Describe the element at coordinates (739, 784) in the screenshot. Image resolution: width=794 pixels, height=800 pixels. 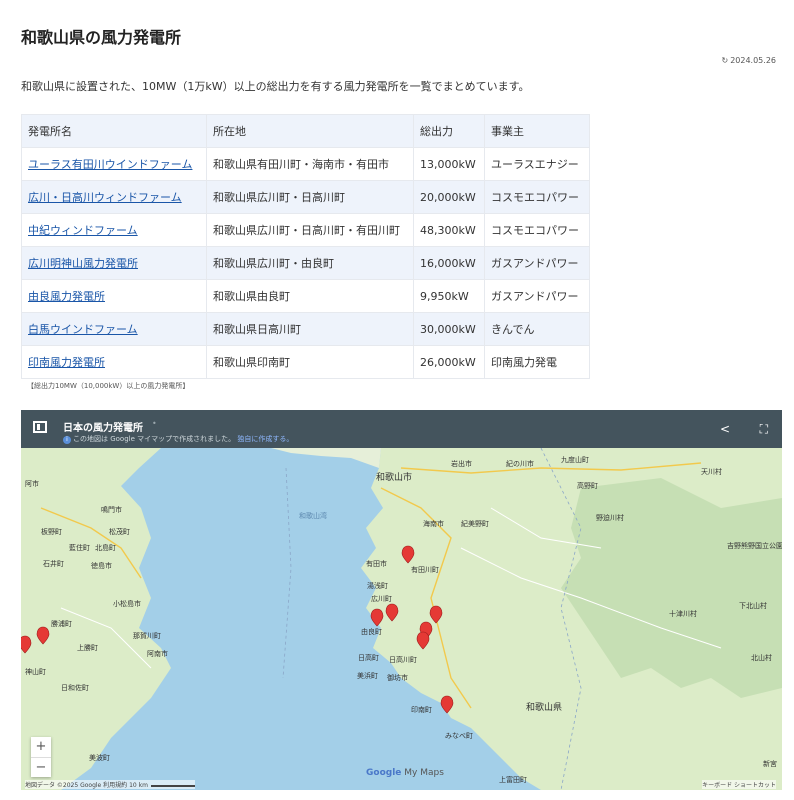
I see `keyboard-shortcuts-link: キーボード ショートカット` at that location.